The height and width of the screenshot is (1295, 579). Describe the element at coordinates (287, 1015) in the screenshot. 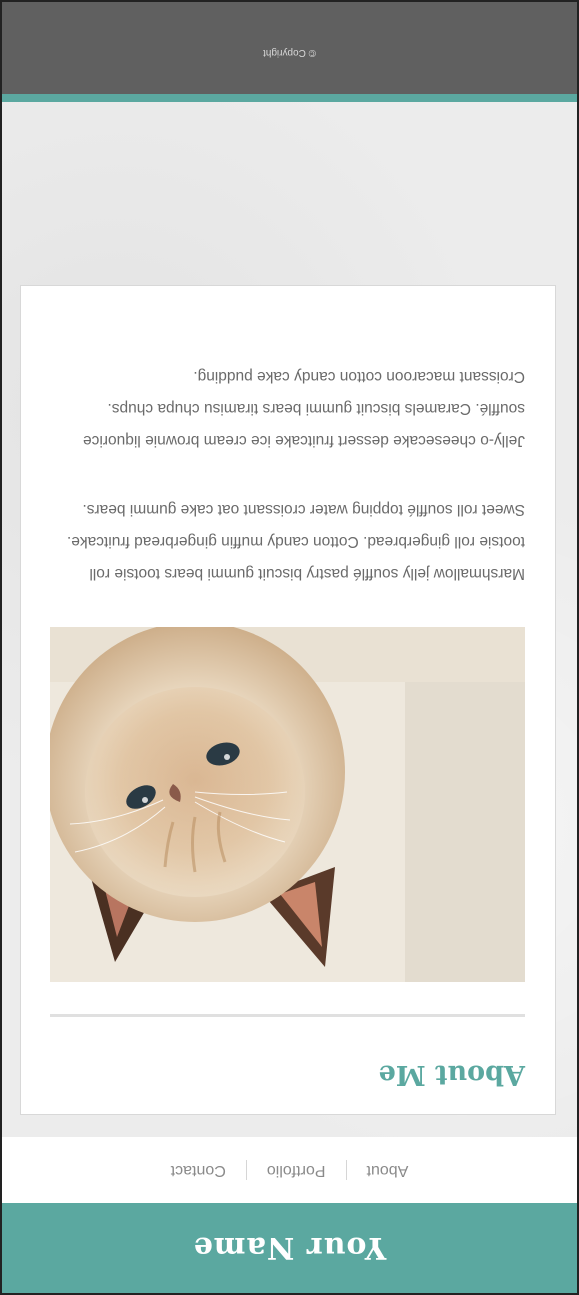

I see `section-divider` at that location.